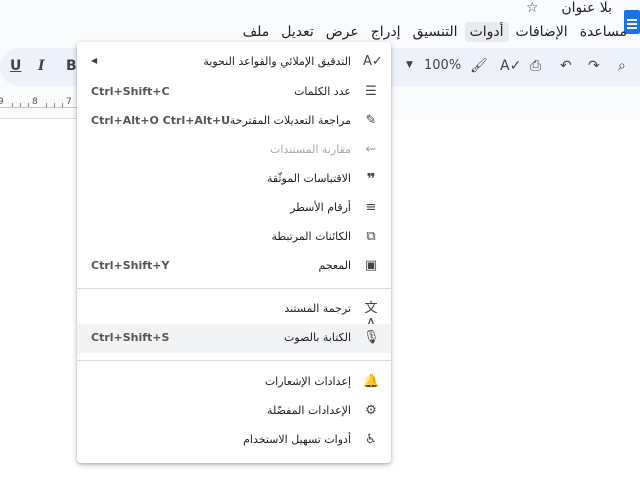  What do you see at coordinates (2, 102) in the screenshot?
I see `ruler-number: 9` at bounding box center [2, 102].